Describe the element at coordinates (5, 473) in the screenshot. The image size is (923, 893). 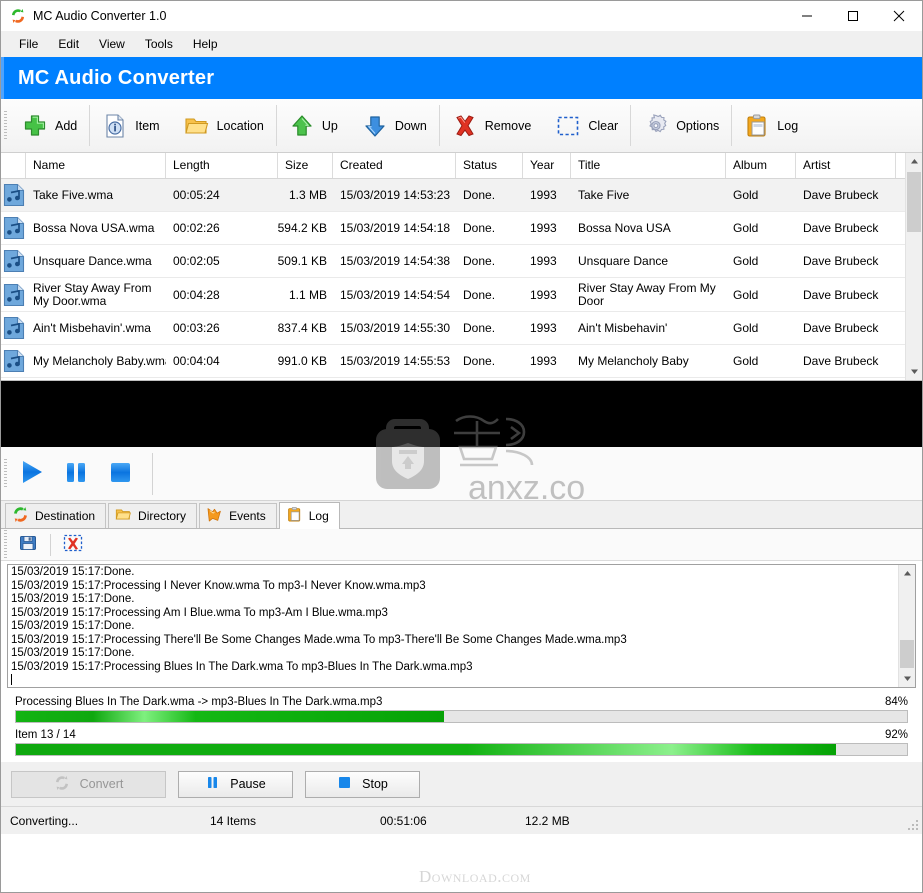
I see `player-grip` at that location.